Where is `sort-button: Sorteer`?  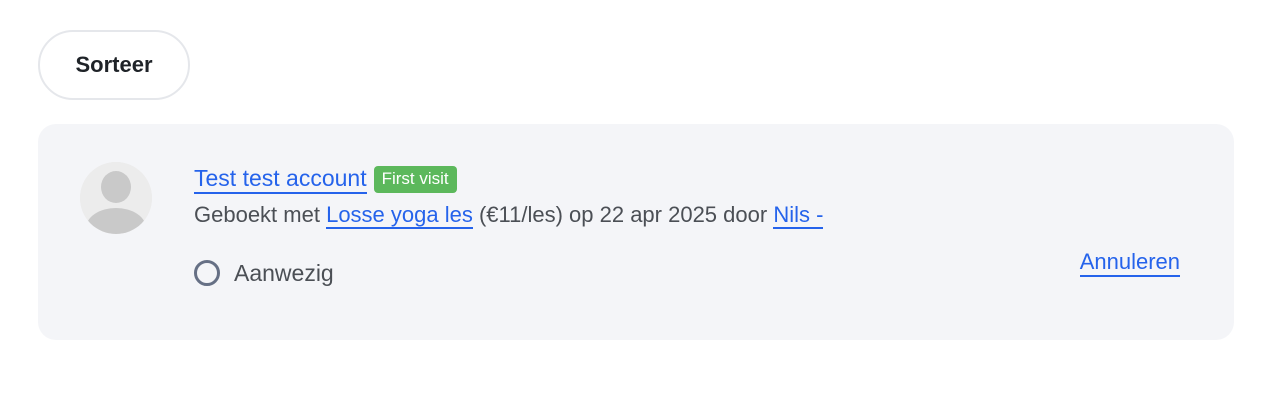
sort-button: Sorteer is located at coordinates (114, 65).